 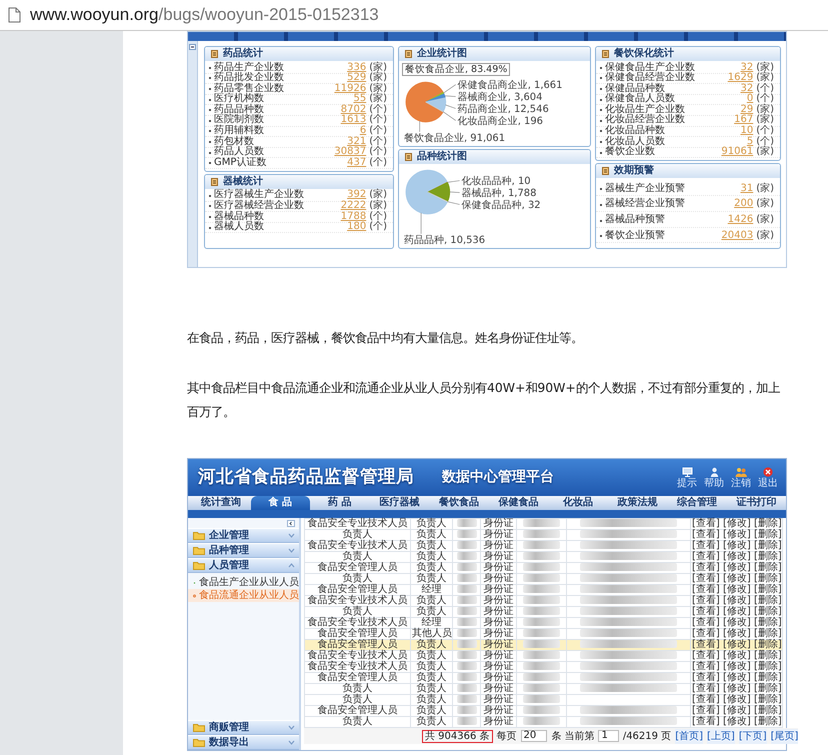 What do you see at coordinates (608, 736) in the screenshot?
I see `page-select: 1` at bounding box center [608, 736].